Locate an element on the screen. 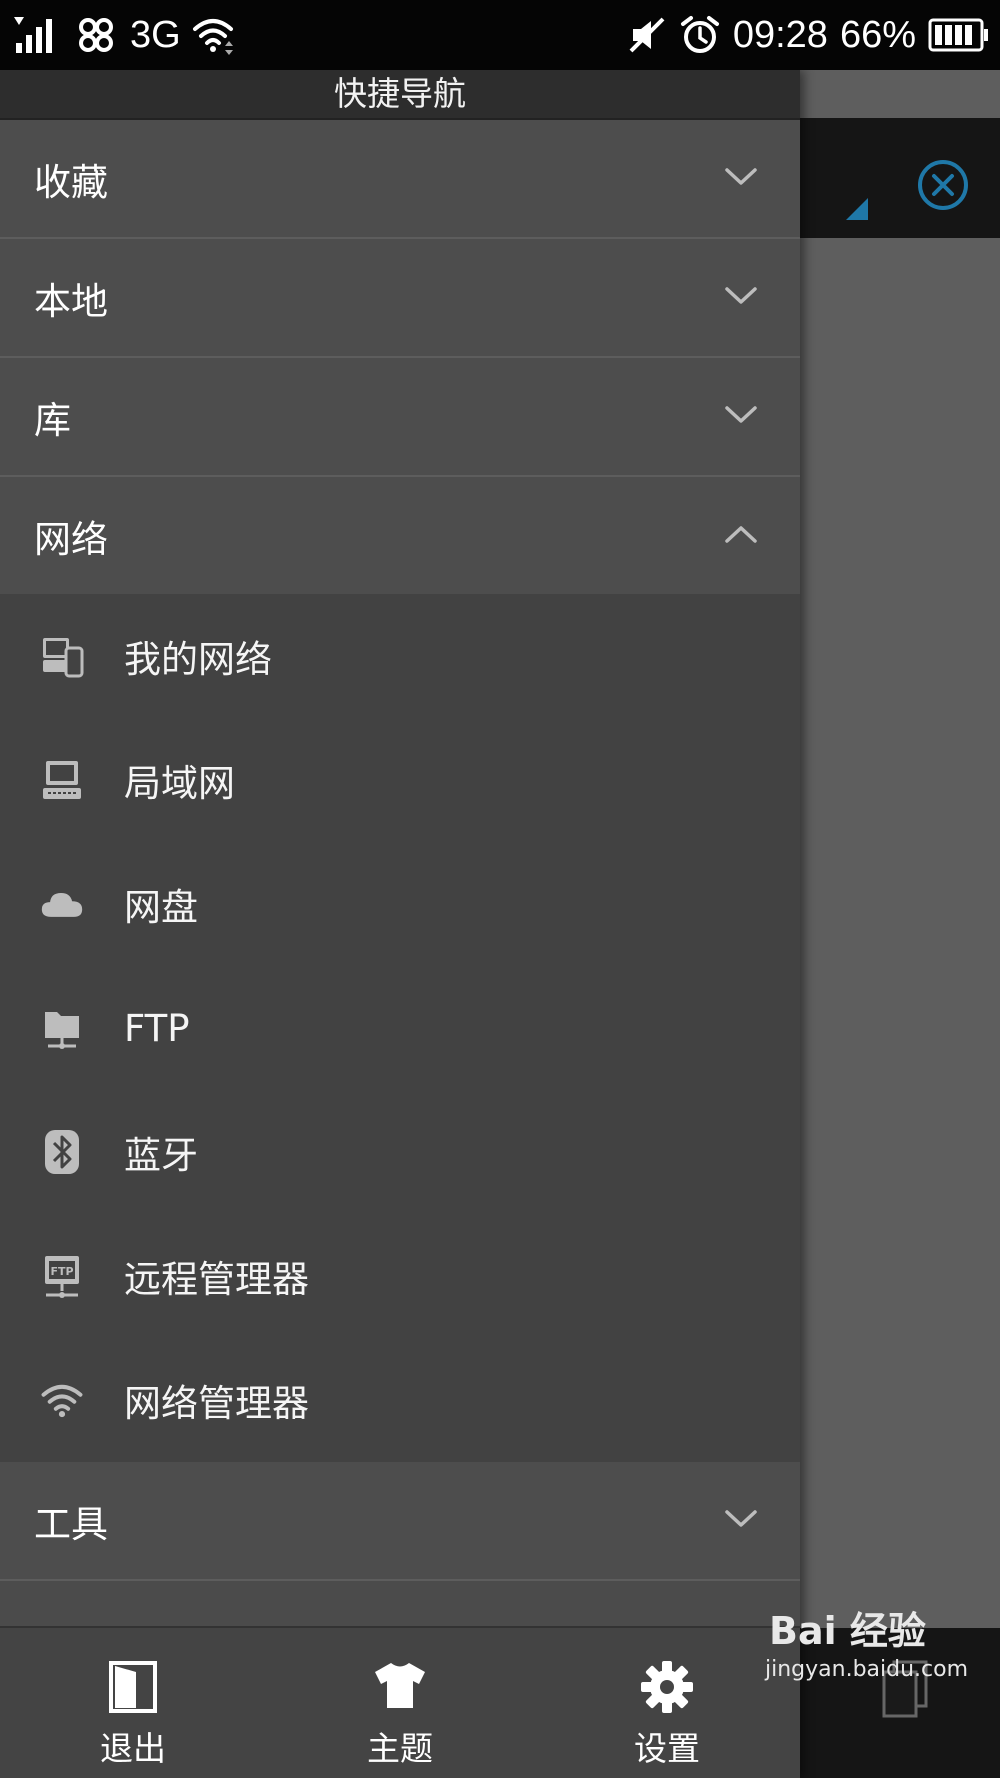 The height and width of the screenshot is (1778, 1000). section-tools: 工具 is located at coordinates (400, 1521).